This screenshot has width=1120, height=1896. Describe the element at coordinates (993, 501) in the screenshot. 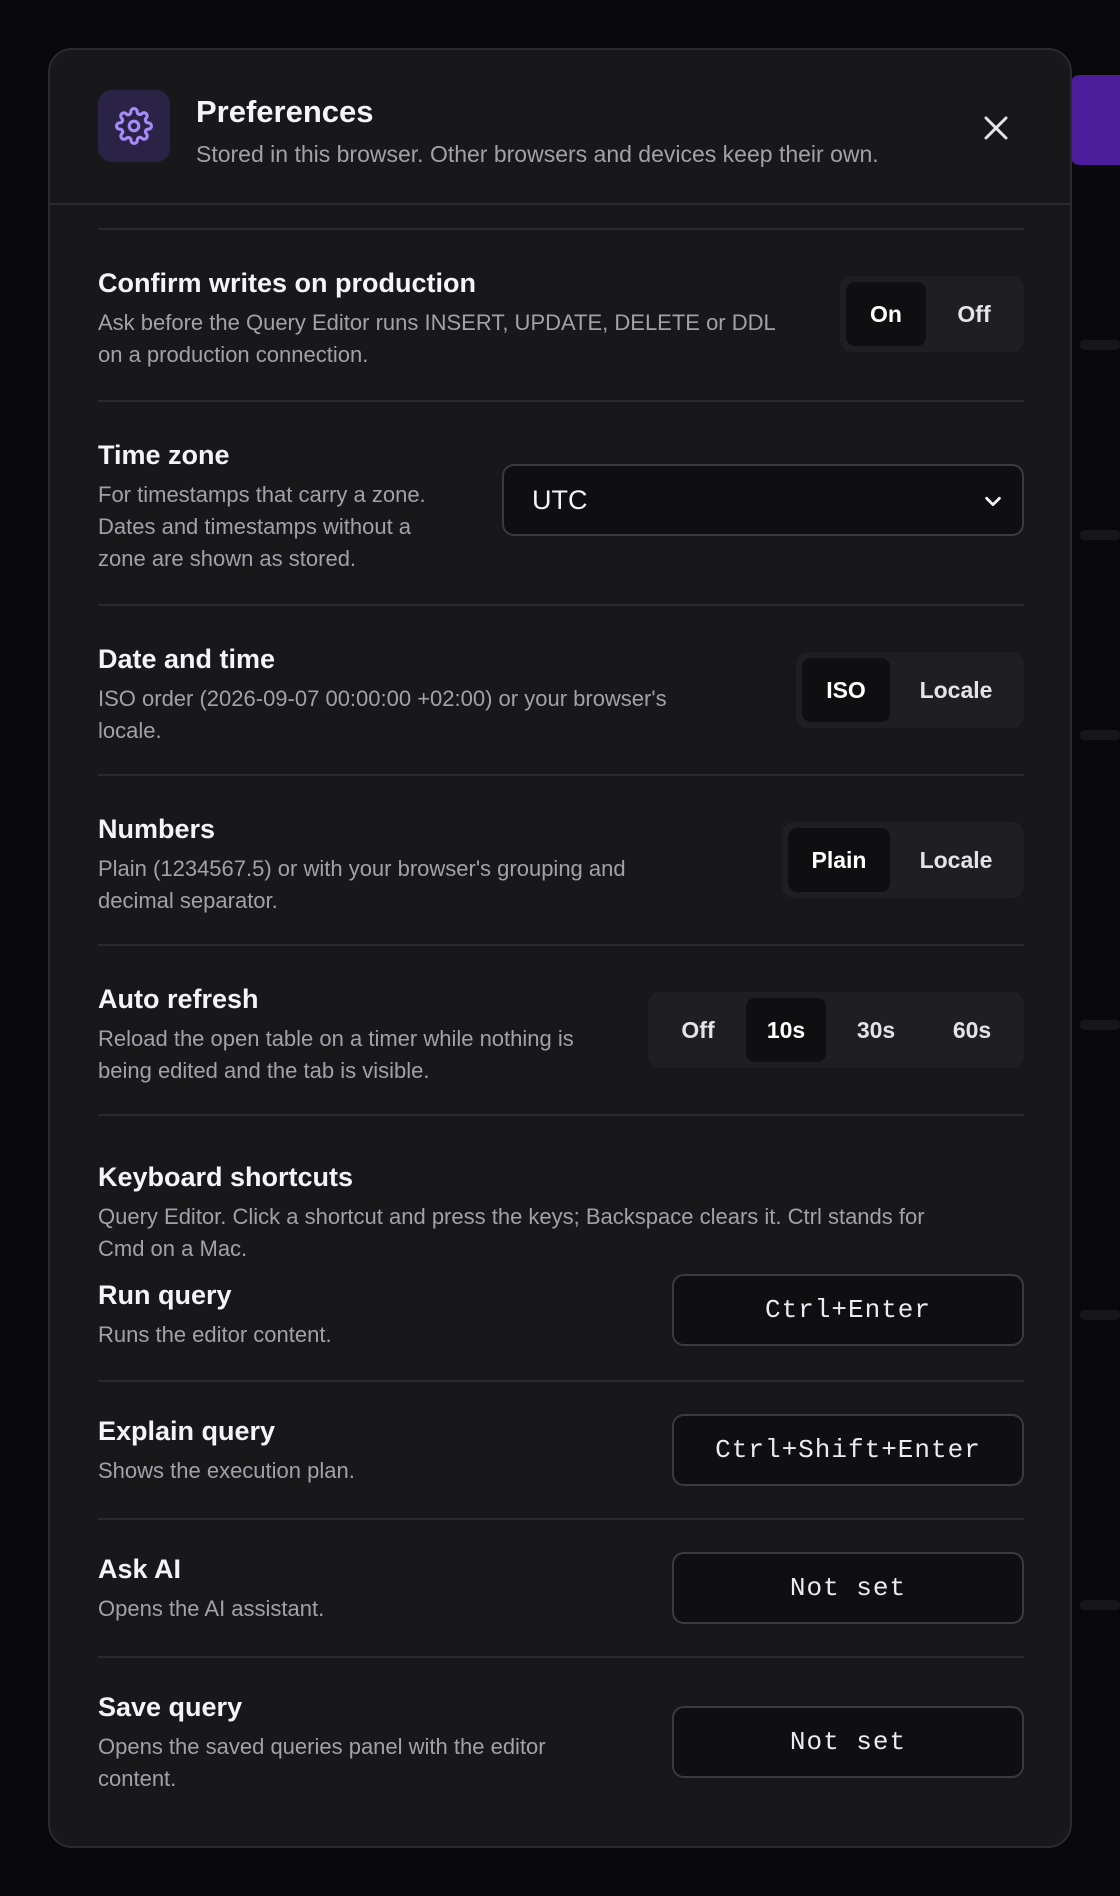

I see `chevron-down-icon` at that location.